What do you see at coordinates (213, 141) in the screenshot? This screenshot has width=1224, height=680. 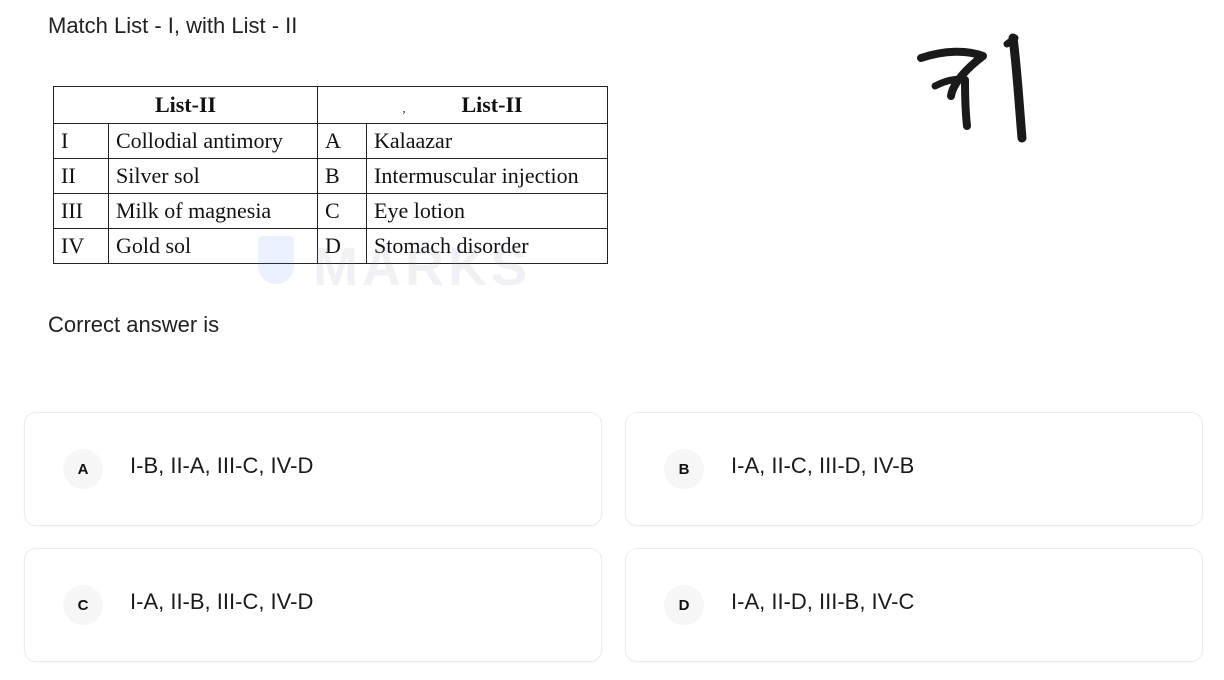 I see `row-item: Collodial antimory` at bounding box center [213, 141].